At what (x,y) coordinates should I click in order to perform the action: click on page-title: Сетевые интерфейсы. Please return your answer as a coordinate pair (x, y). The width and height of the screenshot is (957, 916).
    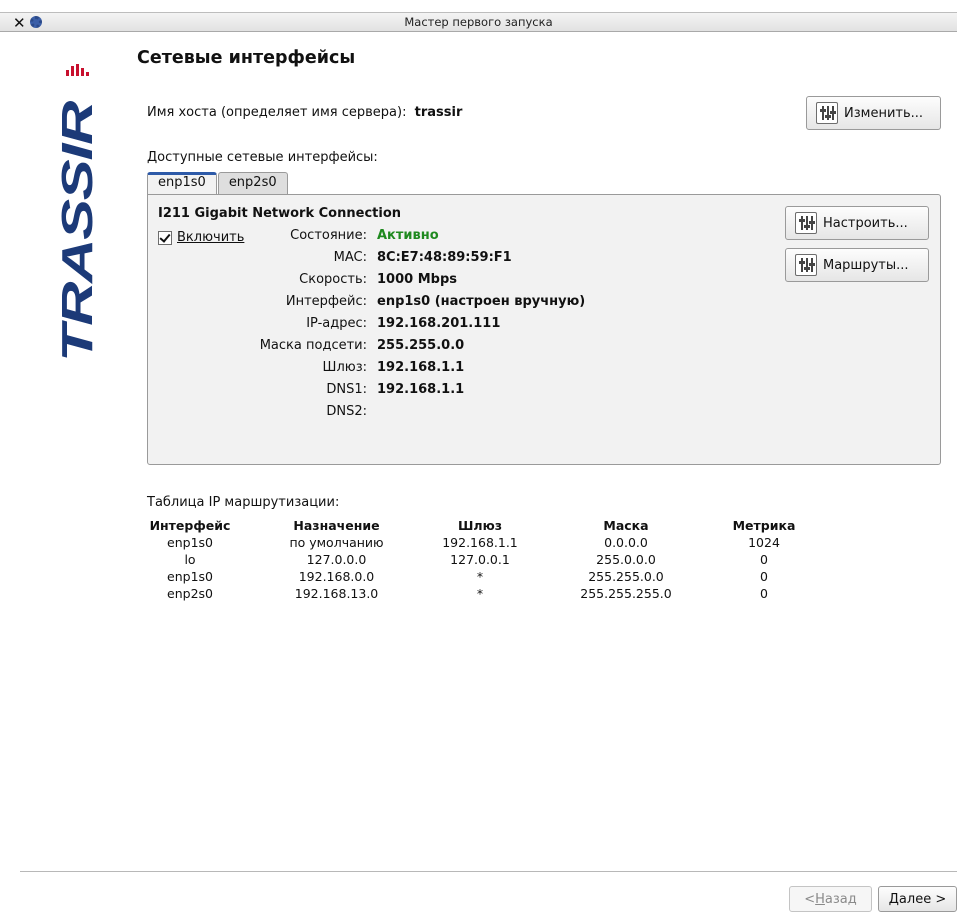
    Looking at the image, I should click on (246, 58).